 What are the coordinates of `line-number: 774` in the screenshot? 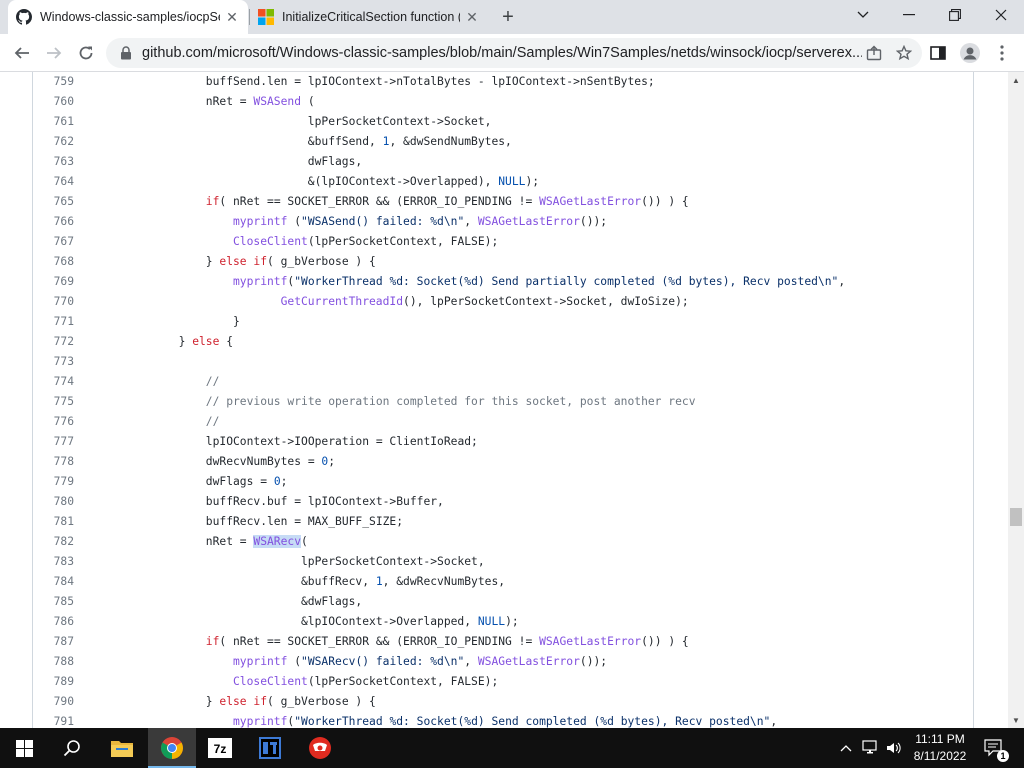 It's located at (53, 382).